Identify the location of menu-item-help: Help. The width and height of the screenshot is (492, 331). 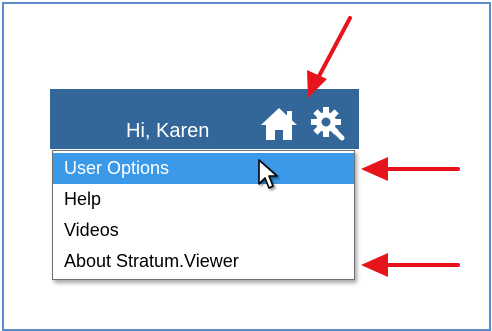
(203, 199).